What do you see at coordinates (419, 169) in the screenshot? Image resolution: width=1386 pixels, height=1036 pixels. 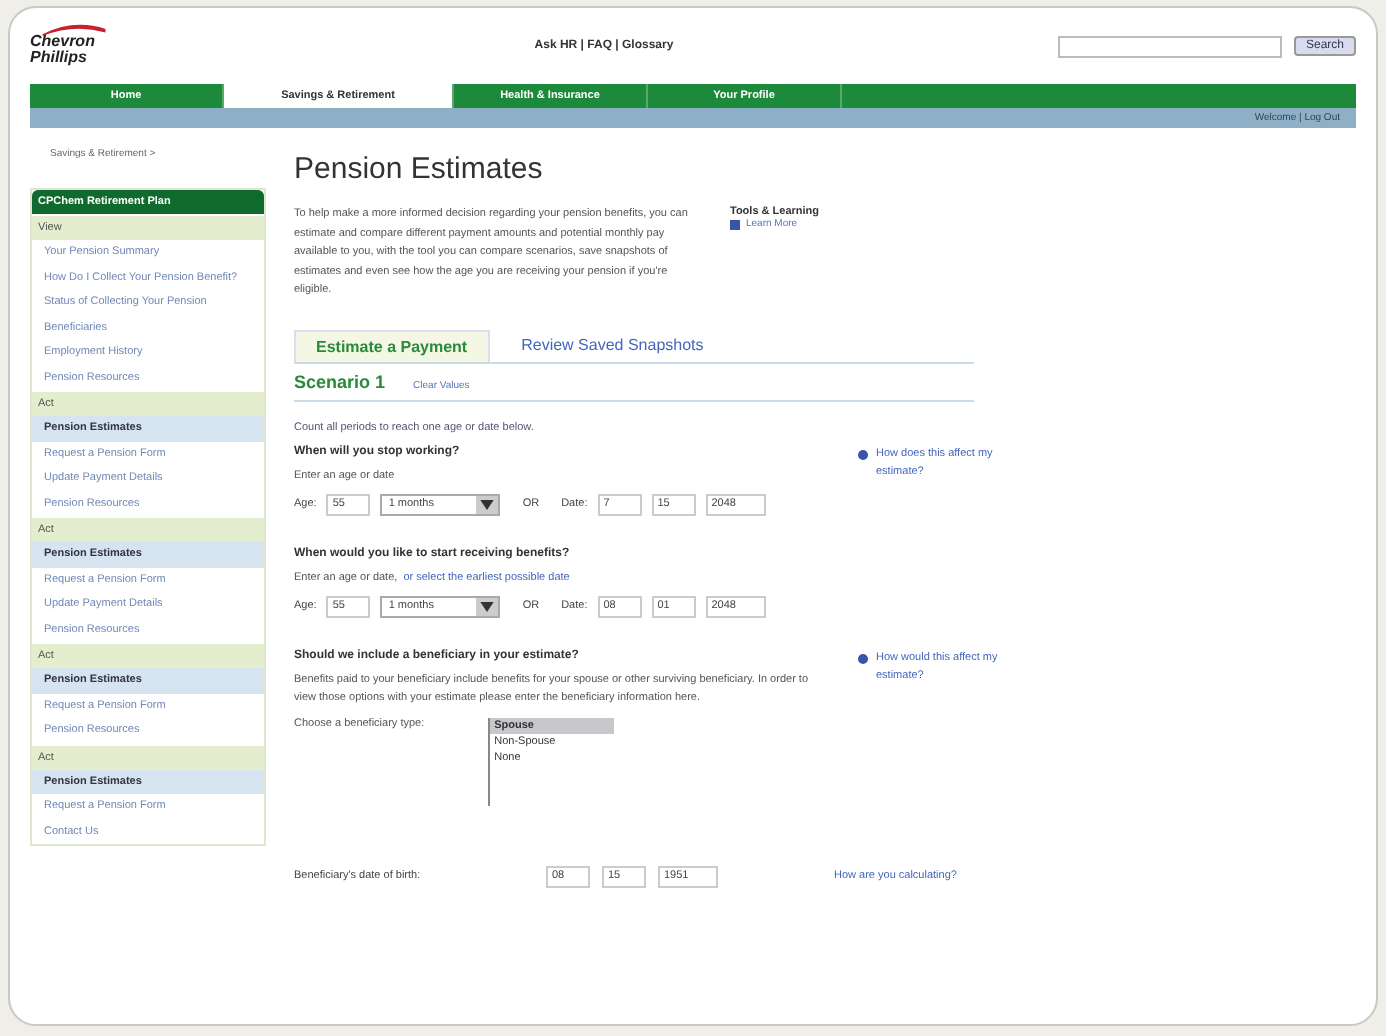 I see `page-title: Pension Estimates` at bounding box center [419, 169].